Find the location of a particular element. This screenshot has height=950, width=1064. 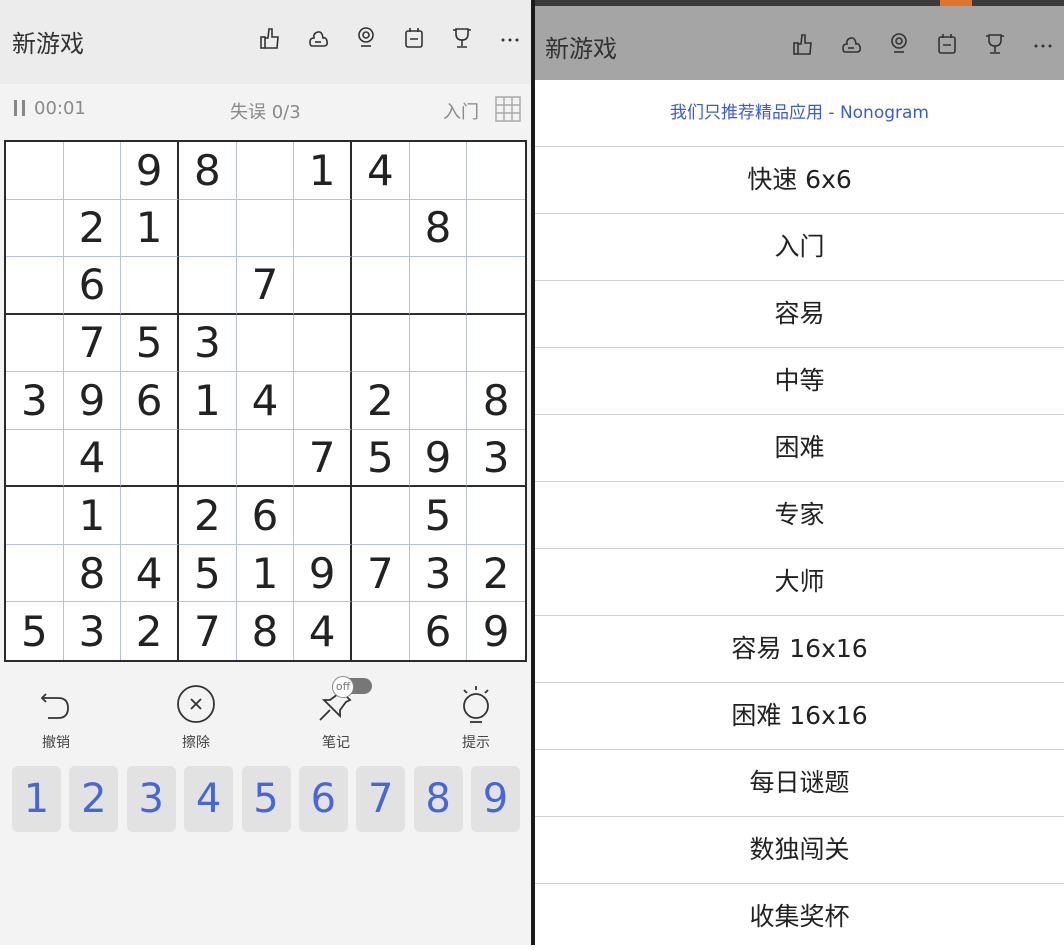

menu-item: 数独闯关 is located at coordinates (799, 849).